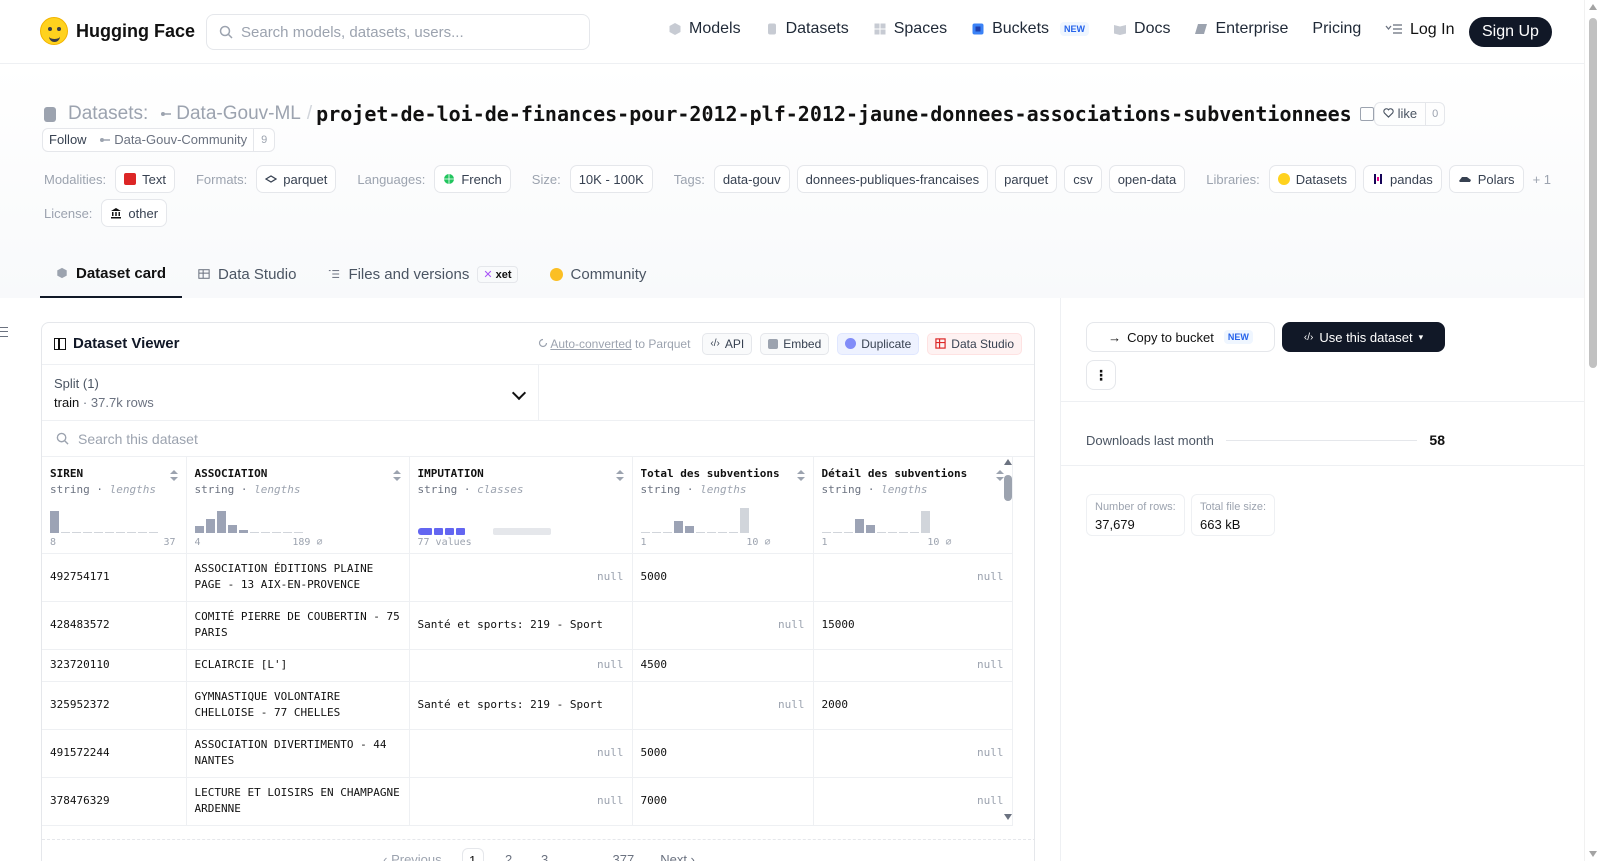  Describe the element at coordinates (145, 179) in the screenshot. I see `modality-tag-text: Text` at that location.